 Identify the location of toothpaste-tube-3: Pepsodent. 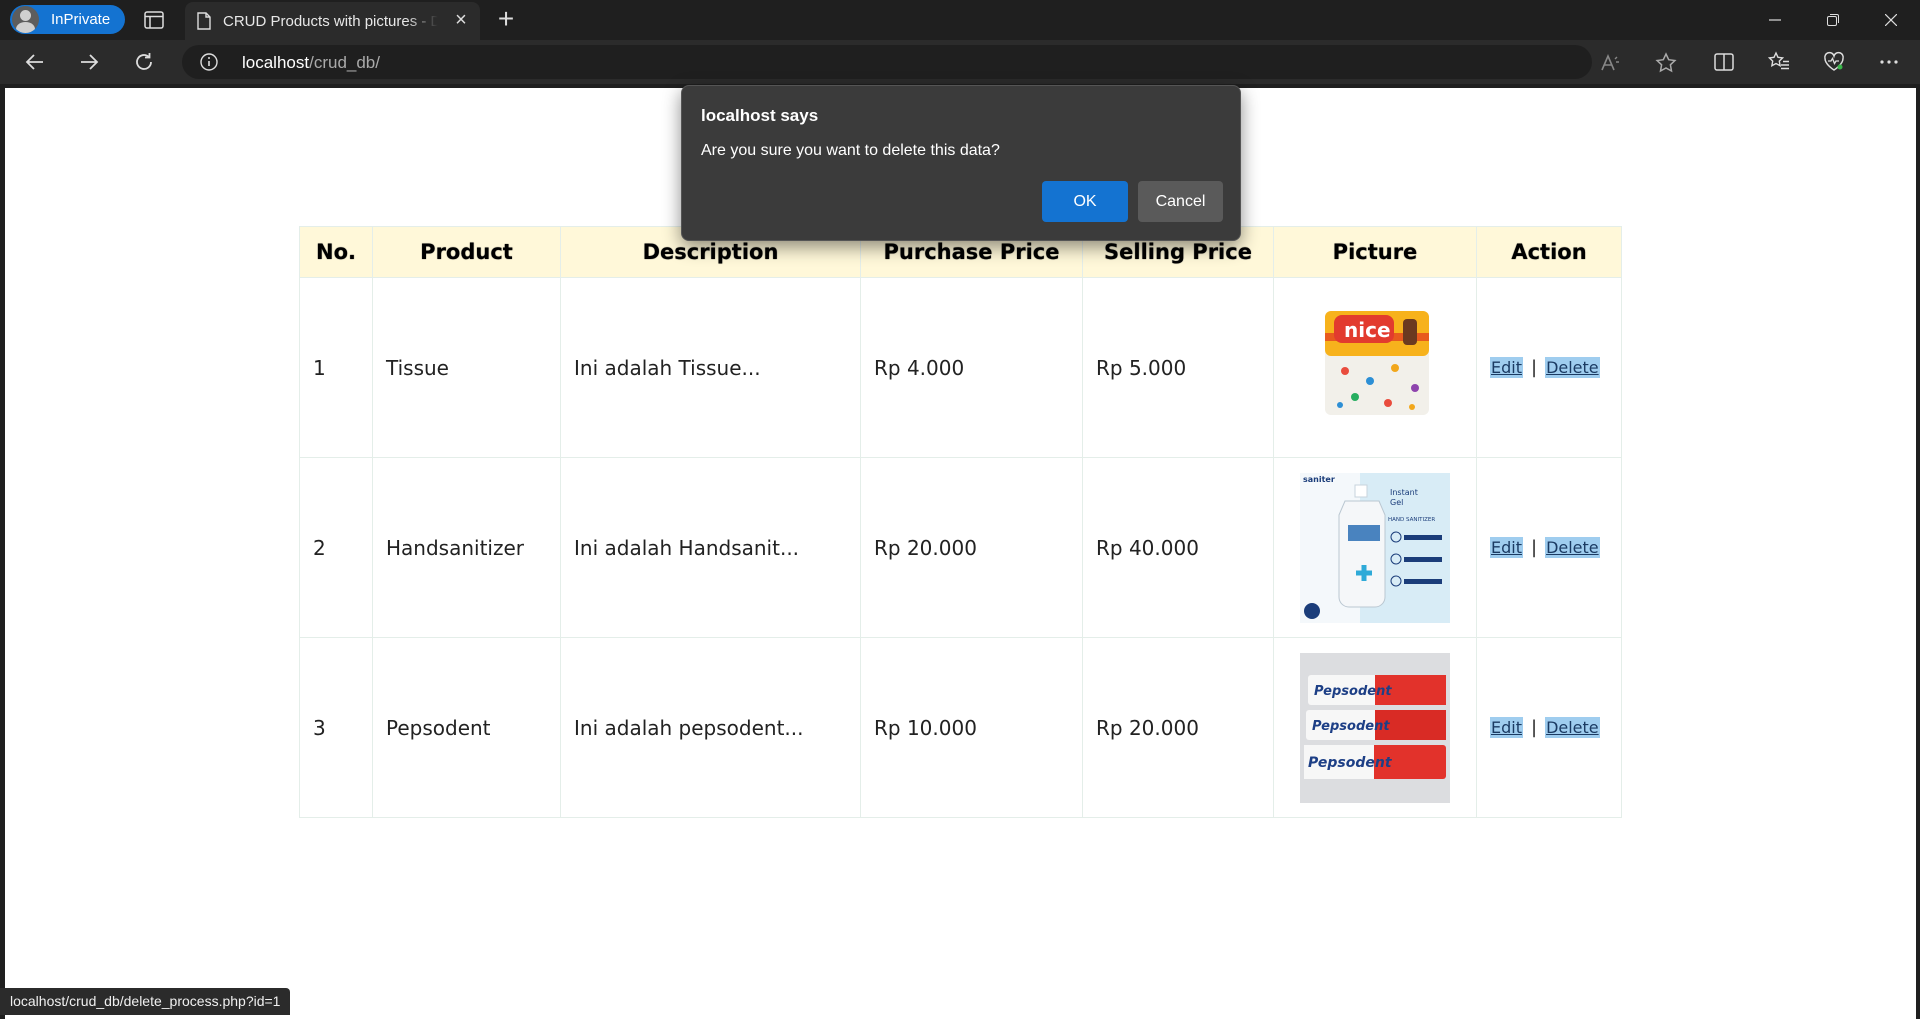
(1375, 761).